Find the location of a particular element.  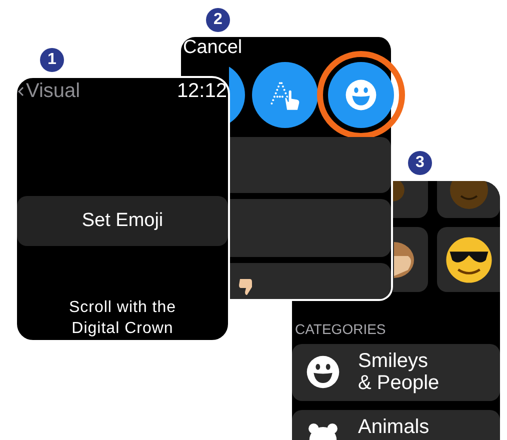

step-number-badge: 3 is located at coordinates (420, 163).